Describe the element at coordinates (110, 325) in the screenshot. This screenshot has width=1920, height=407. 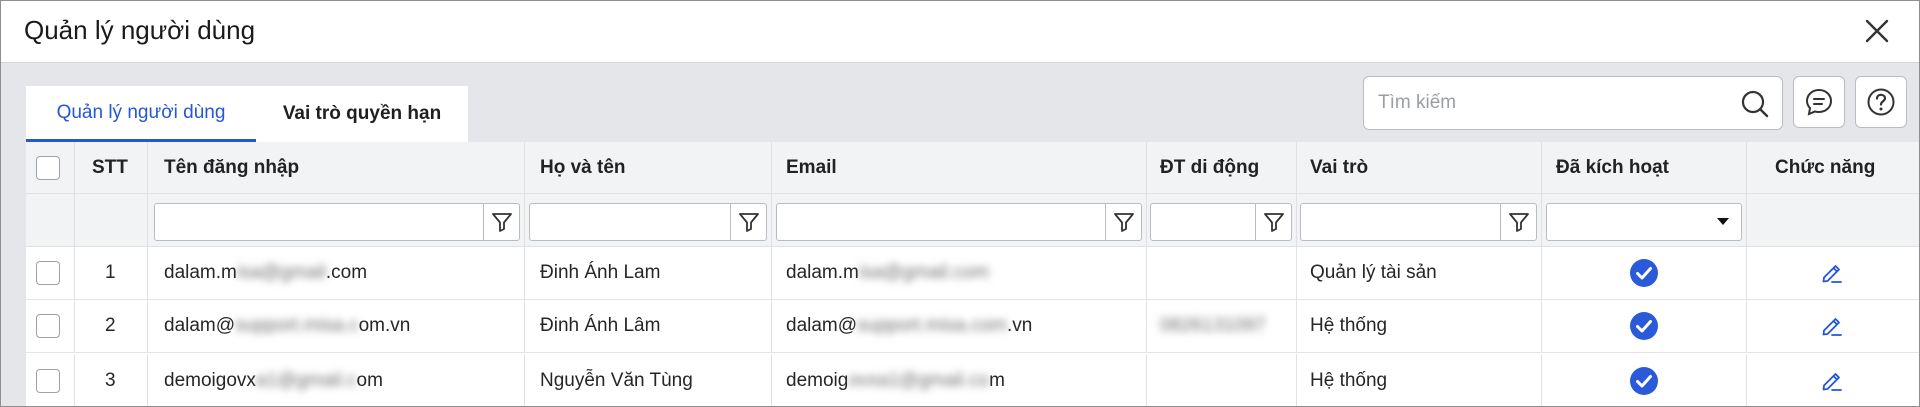
I see `cell-stt: 2` at that location.